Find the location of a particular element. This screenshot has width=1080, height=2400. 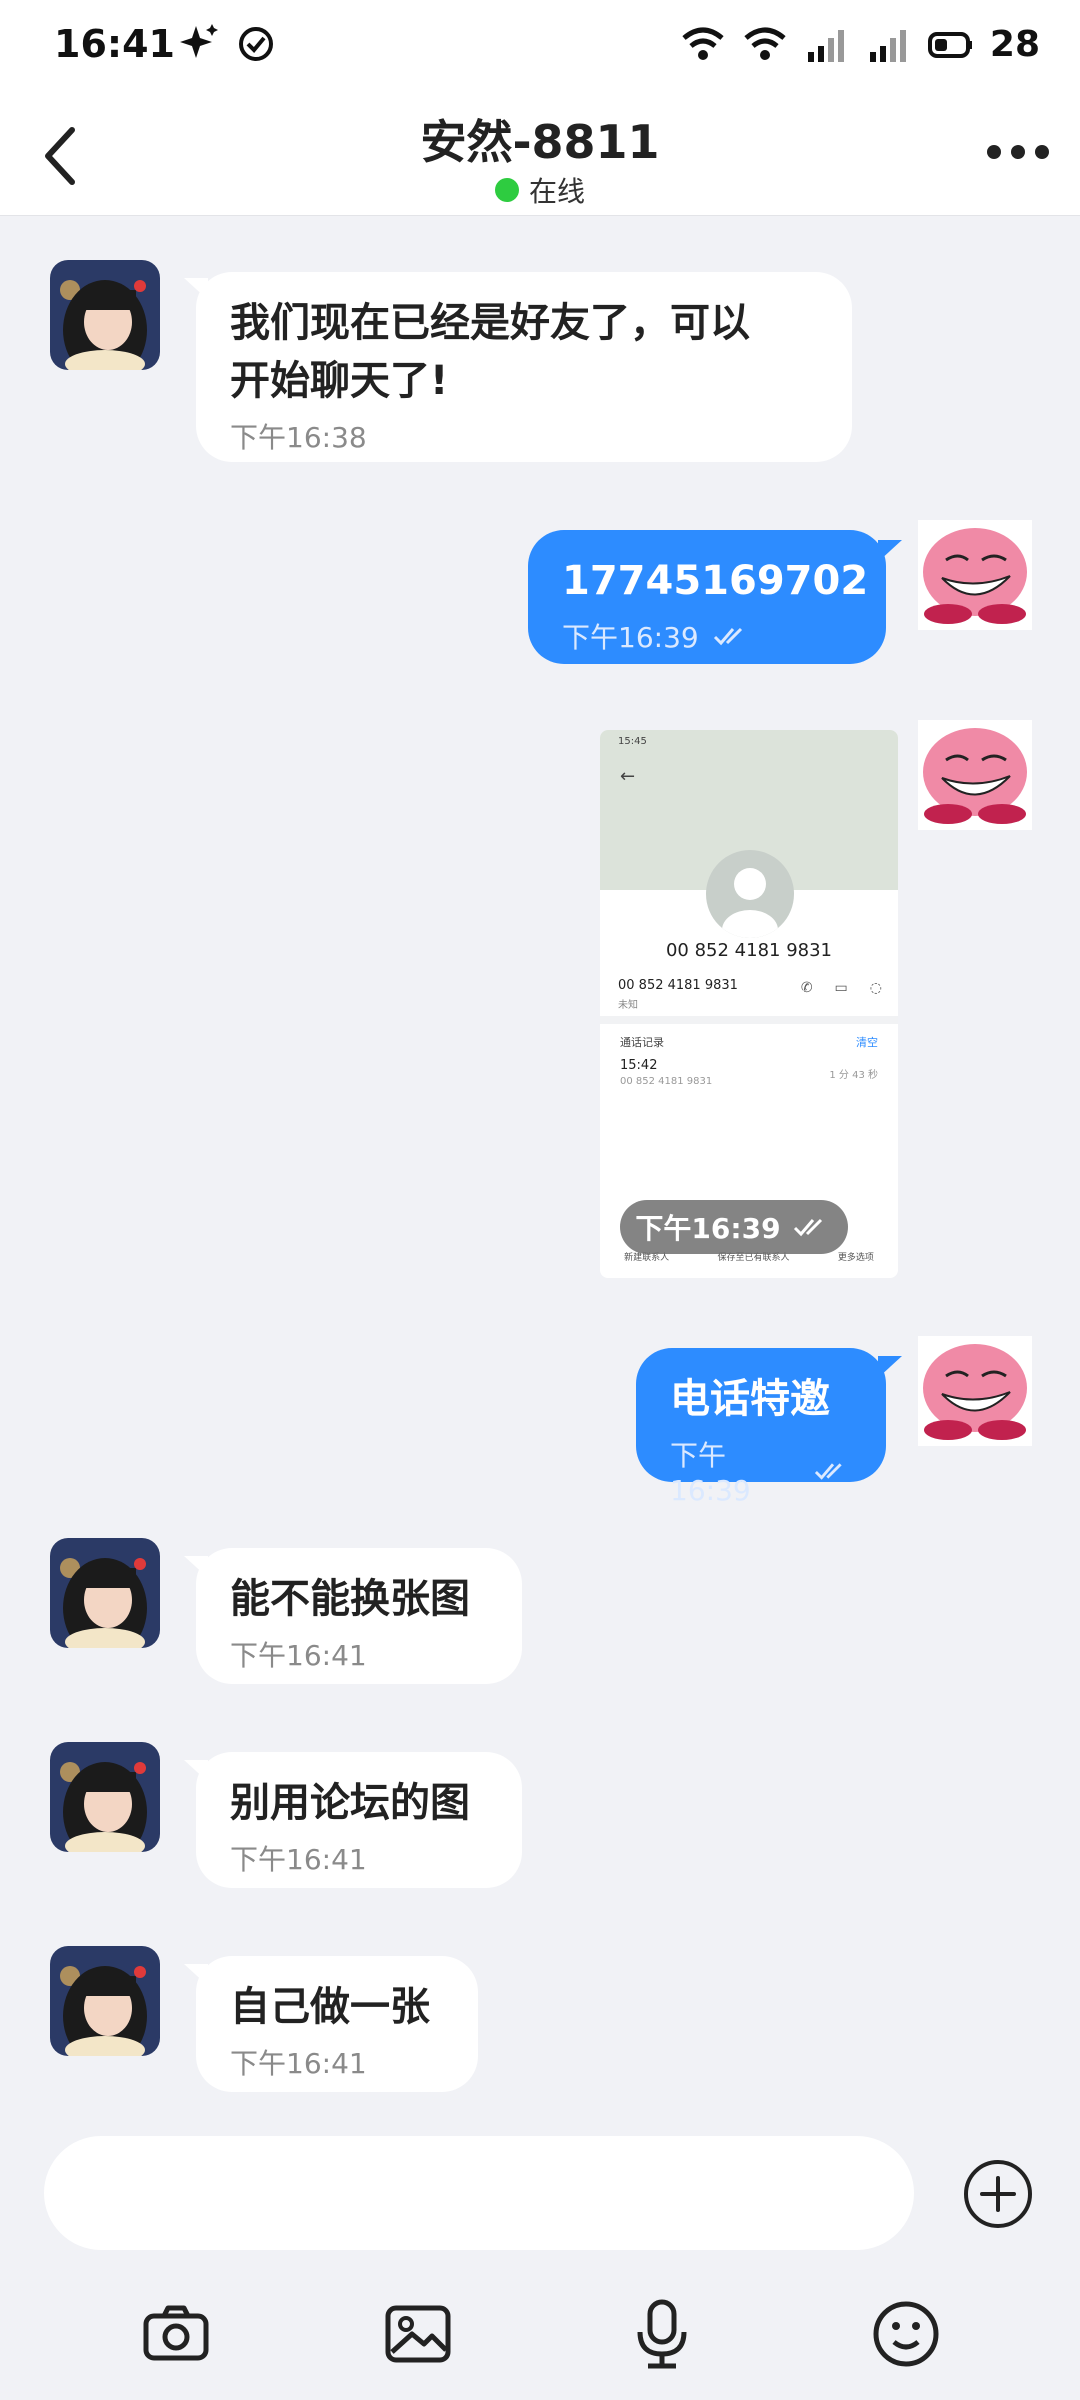

signal-icon is located at coordinates (825, 46).